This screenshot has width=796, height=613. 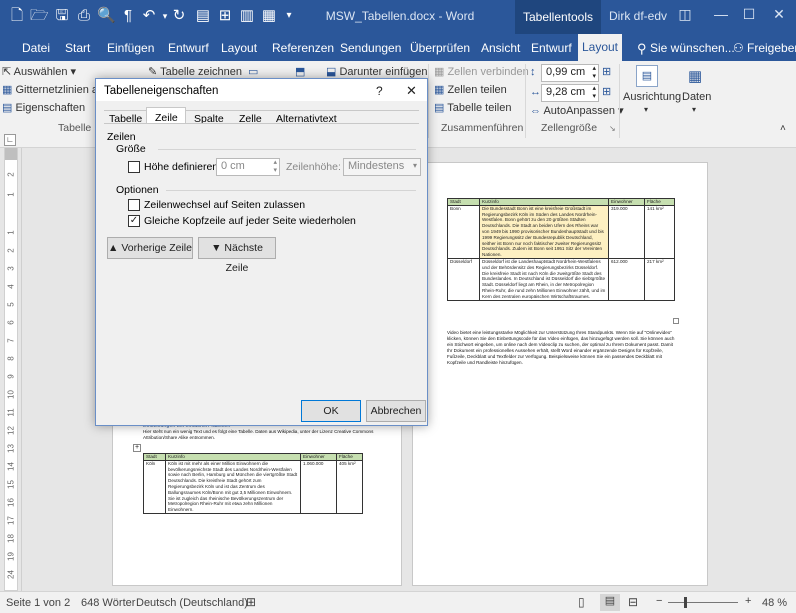 What do you see at coordinates (721, 14) in the screenshot?
I see `minimize-icon: —` at bounding box center [721, 14].